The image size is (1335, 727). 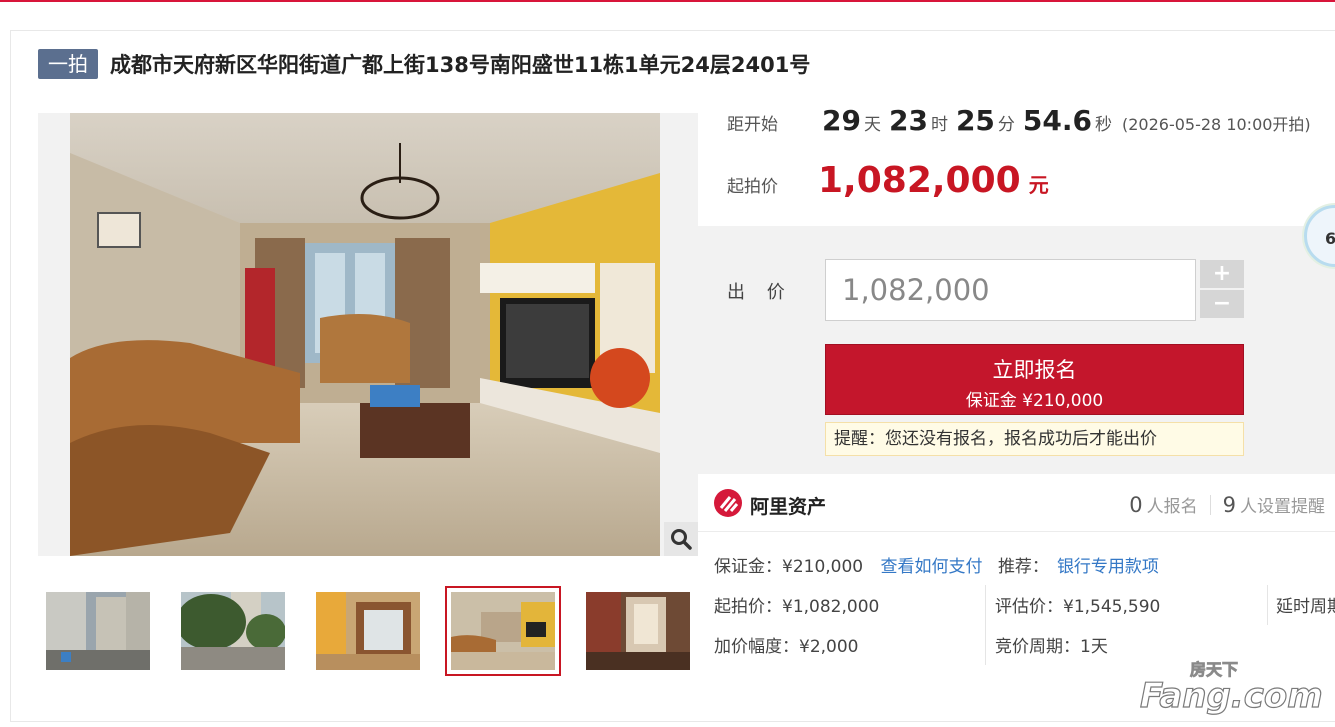 I want to click on countdown-minutes-unit: 分, so click(x=1006, y=125).